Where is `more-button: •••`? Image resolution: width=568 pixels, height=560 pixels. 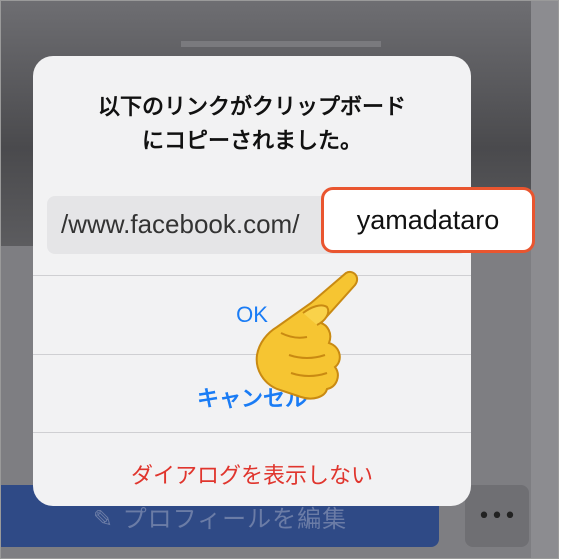 more-button: ••• is located at coordinates (497, 516).